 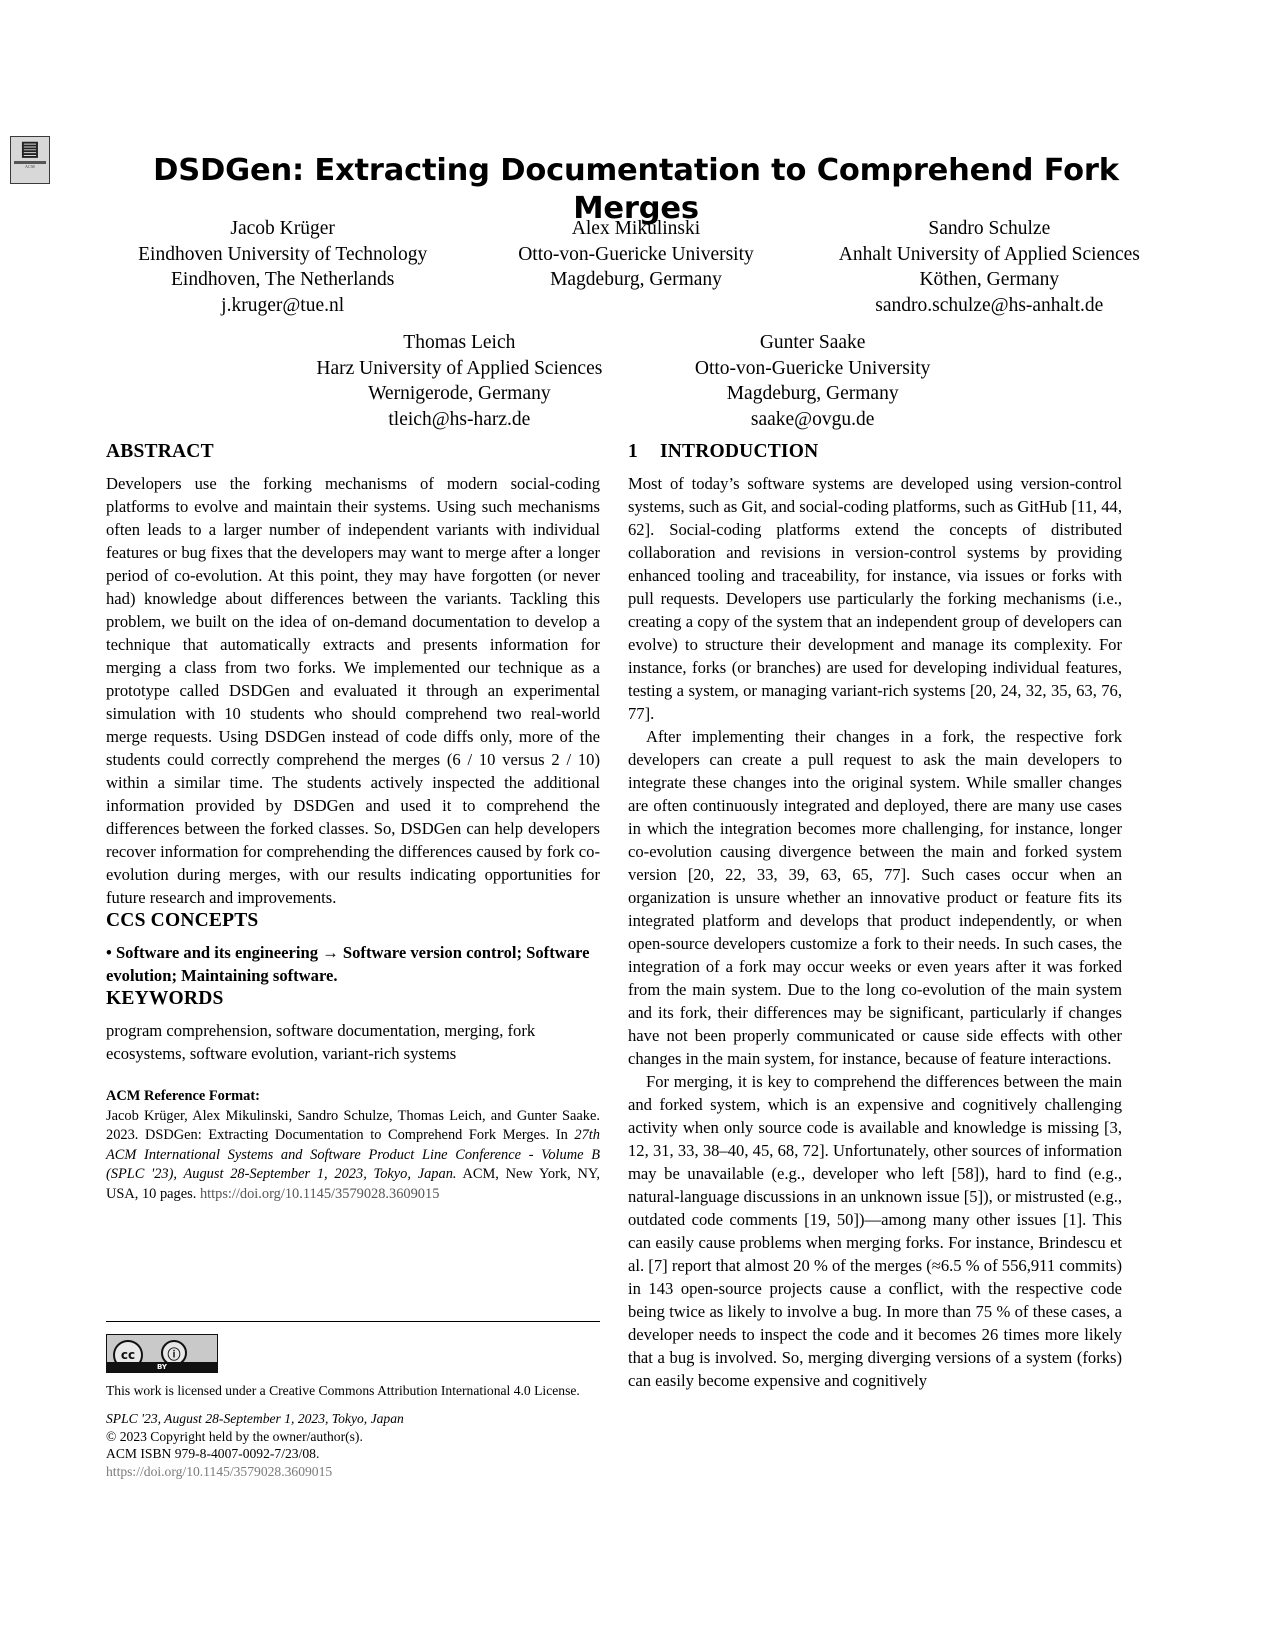 What do you see at coordinates (182, 920) in the screenshot?
I see `ccs-concepts-heading: CCS CONCEPTS` at bounding box center [182, 920].